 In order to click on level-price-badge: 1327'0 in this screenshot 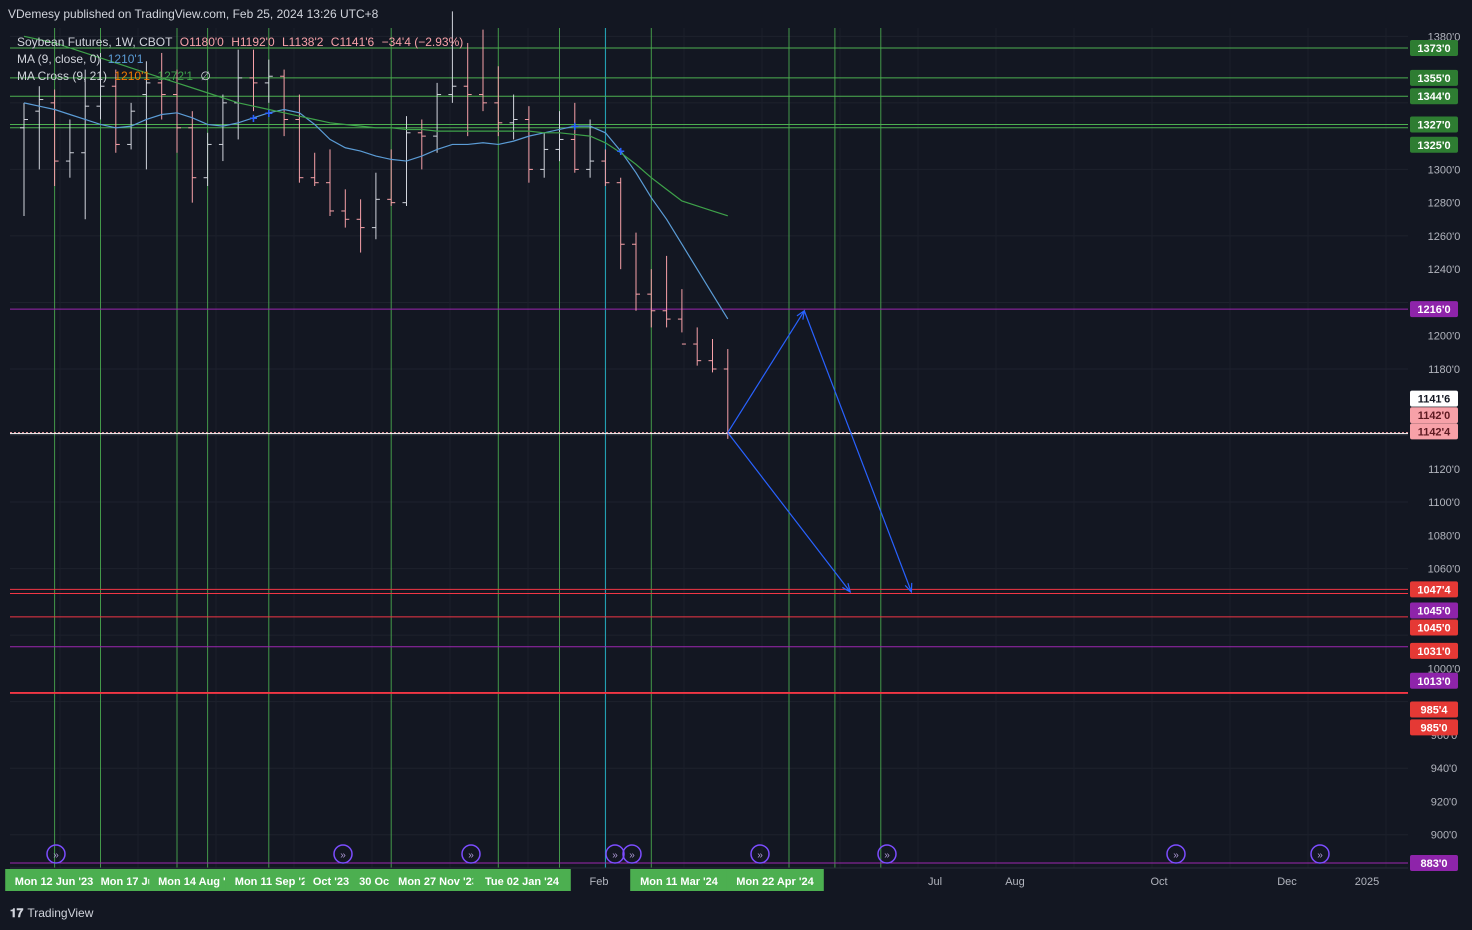, I will do `click(1433, 125)`.